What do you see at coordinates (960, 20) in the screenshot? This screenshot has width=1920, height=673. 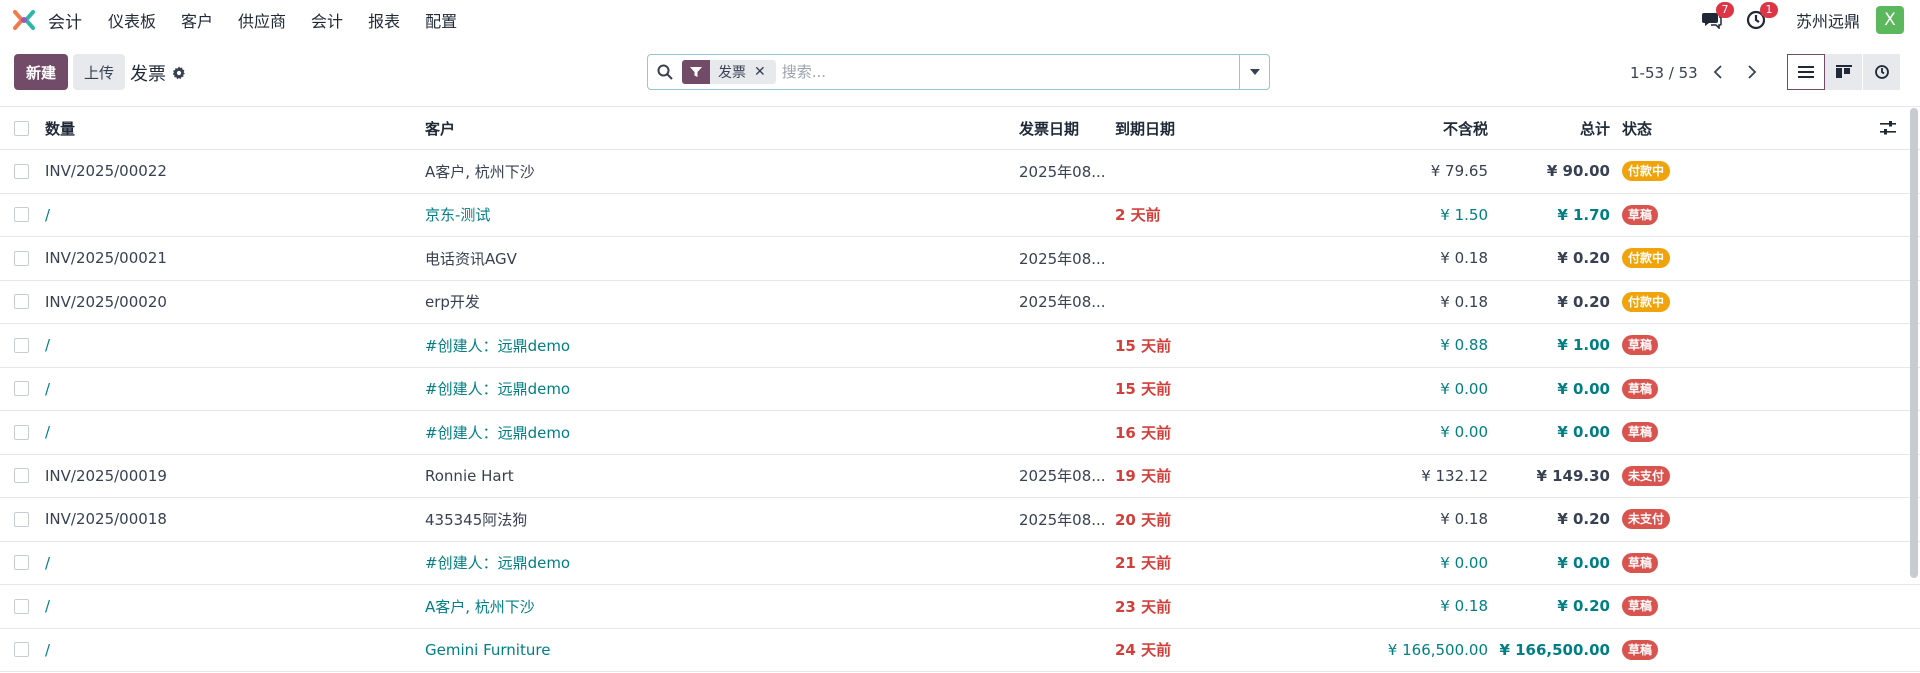 I see `top-navbar: 会计 仪表板 客户 供应商 会计 报表 配置 7 1 苏州远鼎 X` at bounding box center [960, 20].